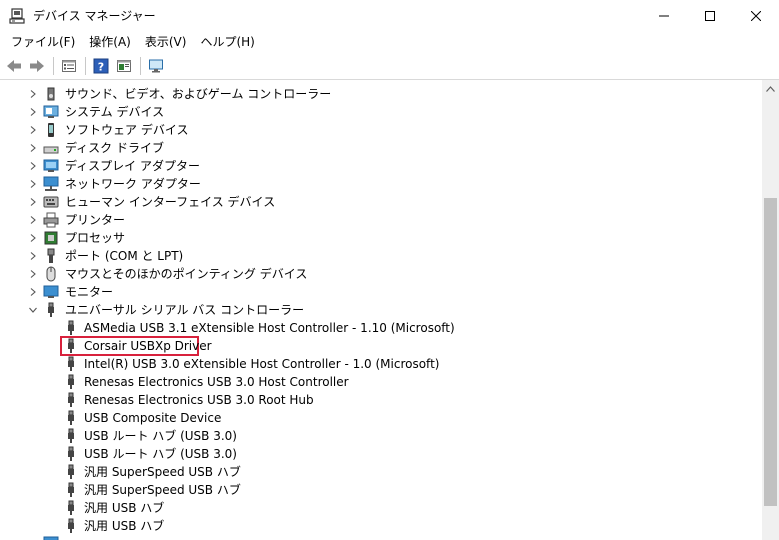 The image size is (779, 540). What do you see at coordinates (389, 66) in the screenshot?
I see `toolbar: ?` at bounding box center [389, 66].